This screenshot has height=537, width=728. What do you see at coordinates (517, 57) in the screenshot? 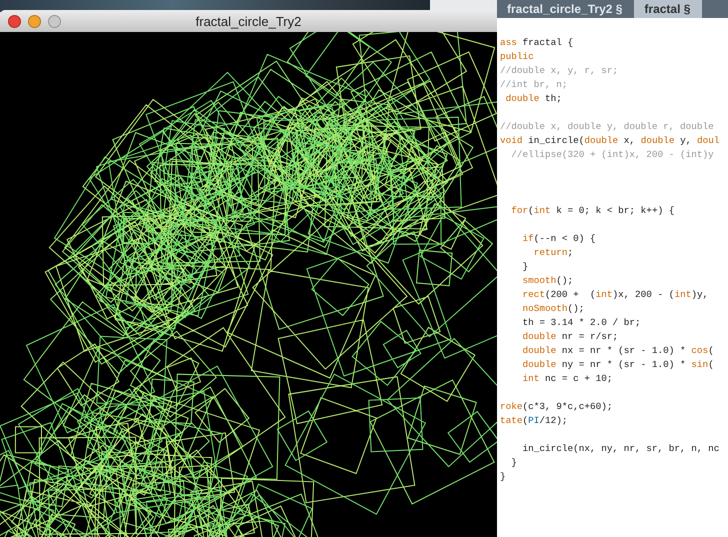
I see `code-line: public` at bounding box center [517, 57].